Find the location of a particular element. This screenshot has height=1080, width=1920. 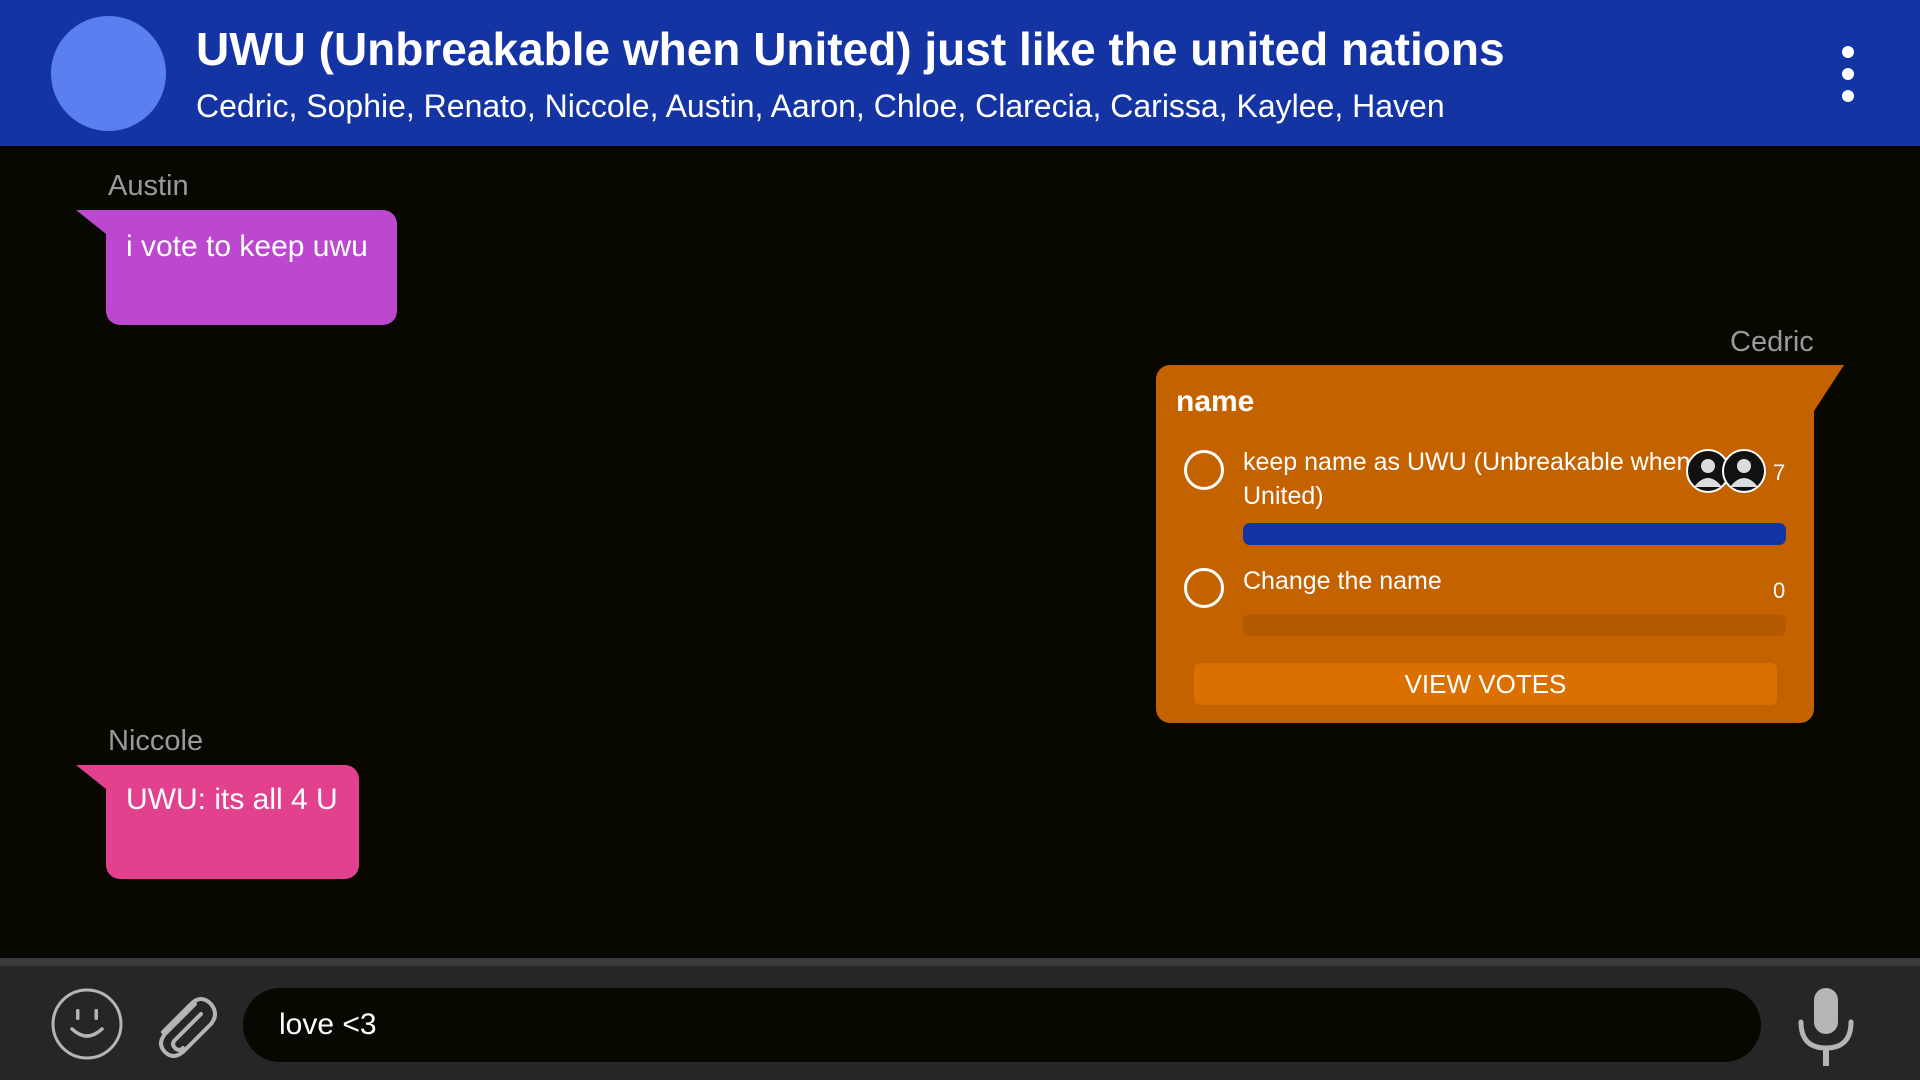

message-input is located at coordinates (1002, 1025).